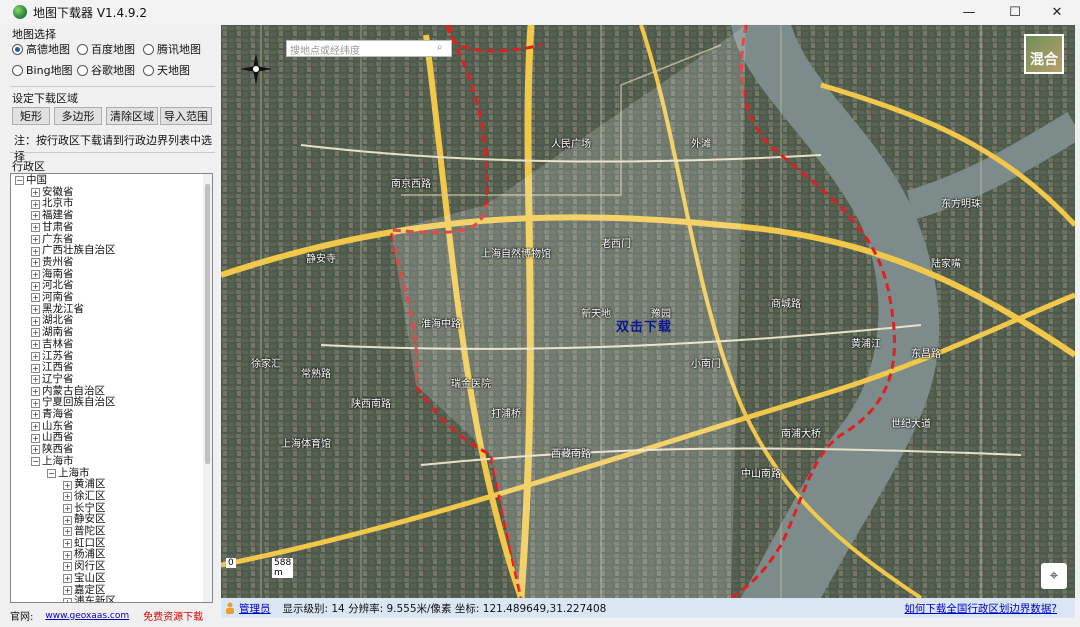 This screenshot has height=627, width=1080. Describe the element at coordinates (78, 116) in the screenshot. I see `polygon-button: 多边形` at that location.